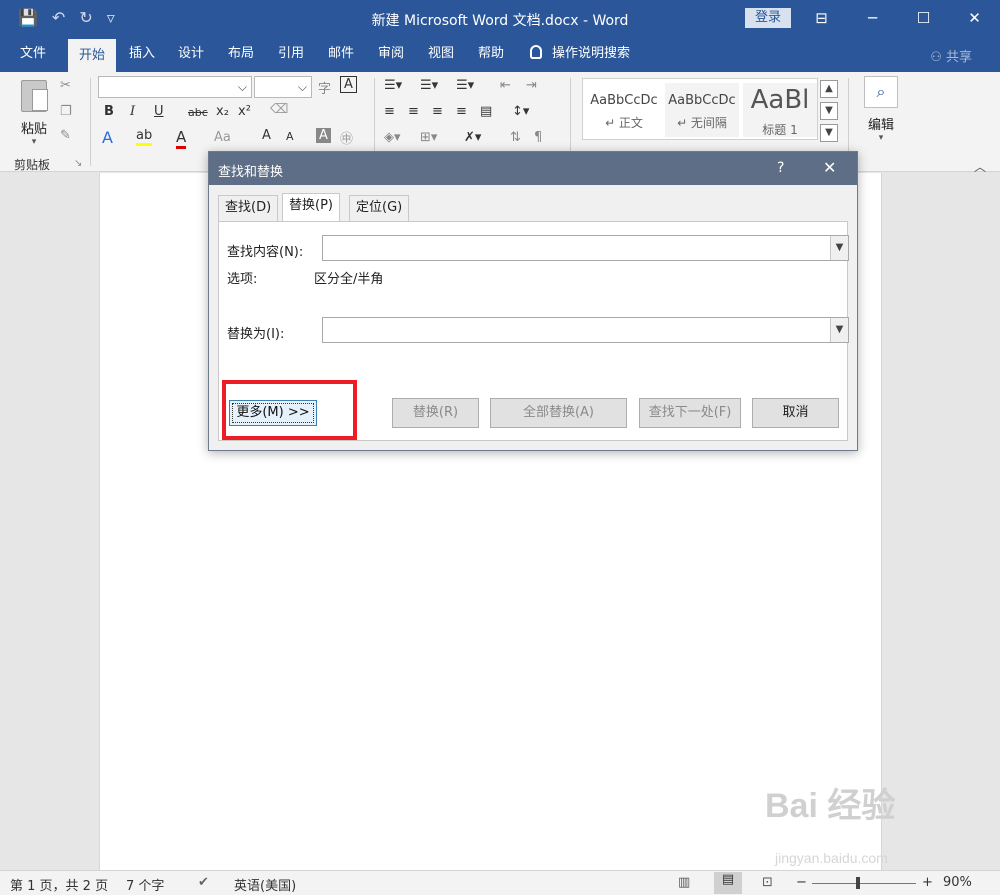 This screenshot has width=1000, height=895. I want to click on borders-icon: ⊞▾, so click(428, 137).